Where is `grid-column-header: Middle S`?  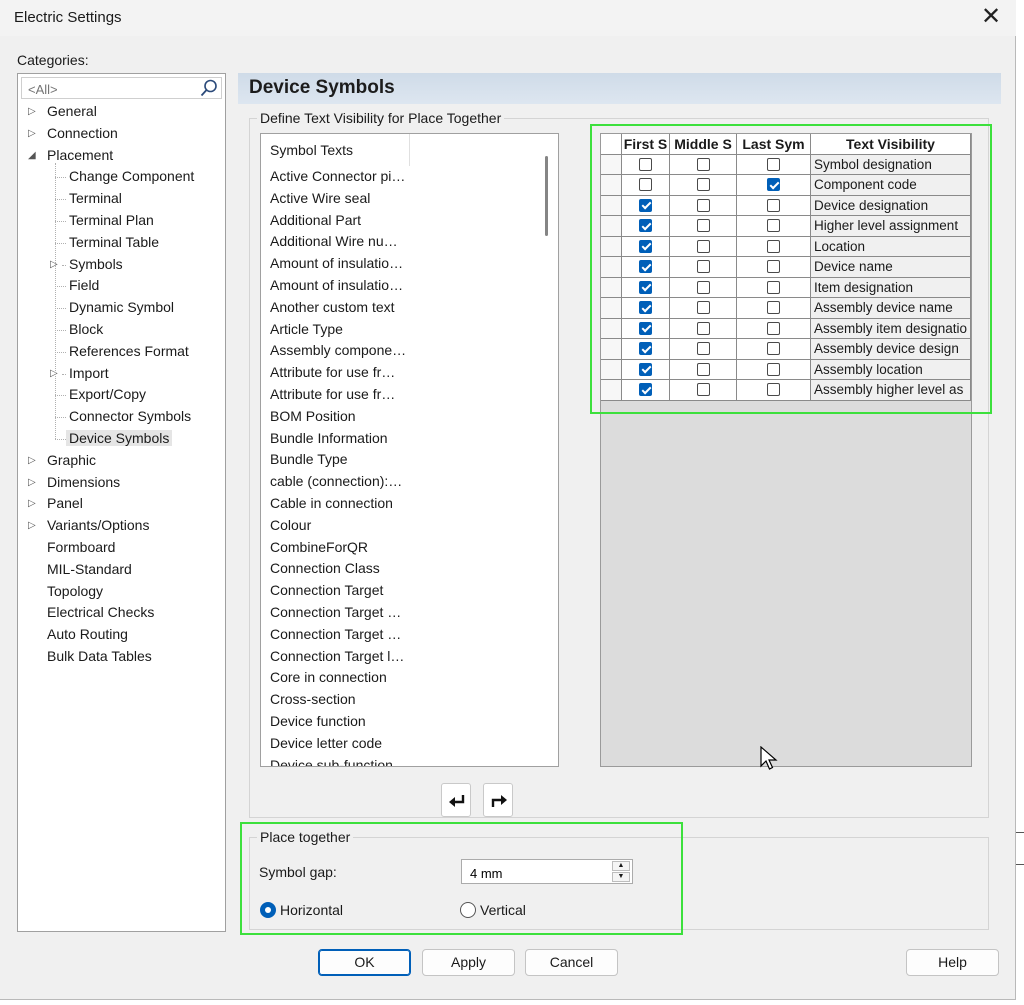 grid-column-header: Middle S is located at coordinates (703, 144).